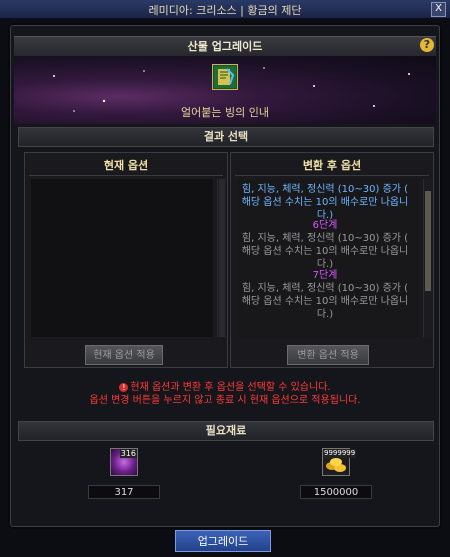 Image resolution: width=450 pixels, height=557 pixels. I want to click on option-stage: 7단계, so click(325, 275).